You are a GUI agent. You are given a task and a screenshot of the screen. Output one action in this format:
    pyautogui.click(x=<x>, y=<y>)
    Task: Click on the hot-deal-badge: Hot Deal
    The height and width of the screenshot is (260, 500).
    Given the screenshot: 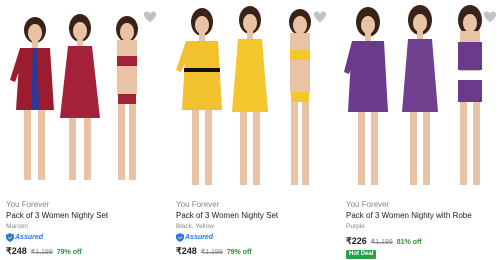 What is the action you would take?
    pyautogui.click(x=361, y=254)
    